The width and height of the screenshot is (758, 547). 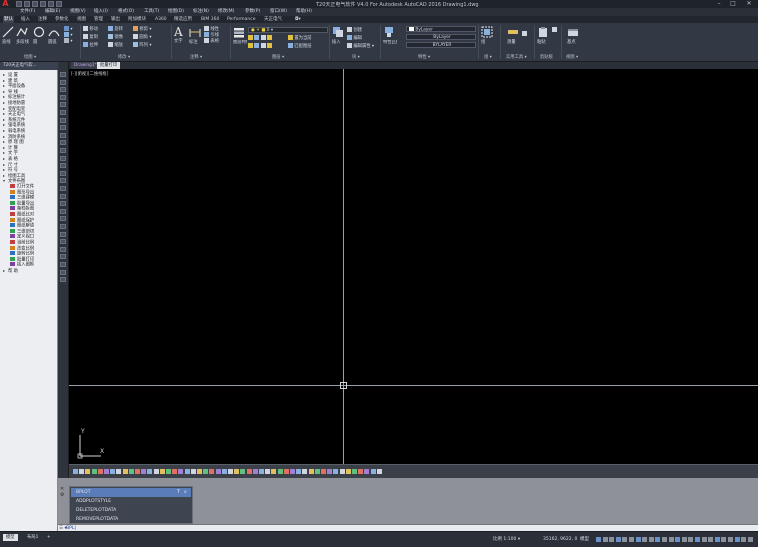 What do you see at coordinates (54, 36) in the screenshot?
I see `arc-button: 圆弧` at bounding box center [54, 36].